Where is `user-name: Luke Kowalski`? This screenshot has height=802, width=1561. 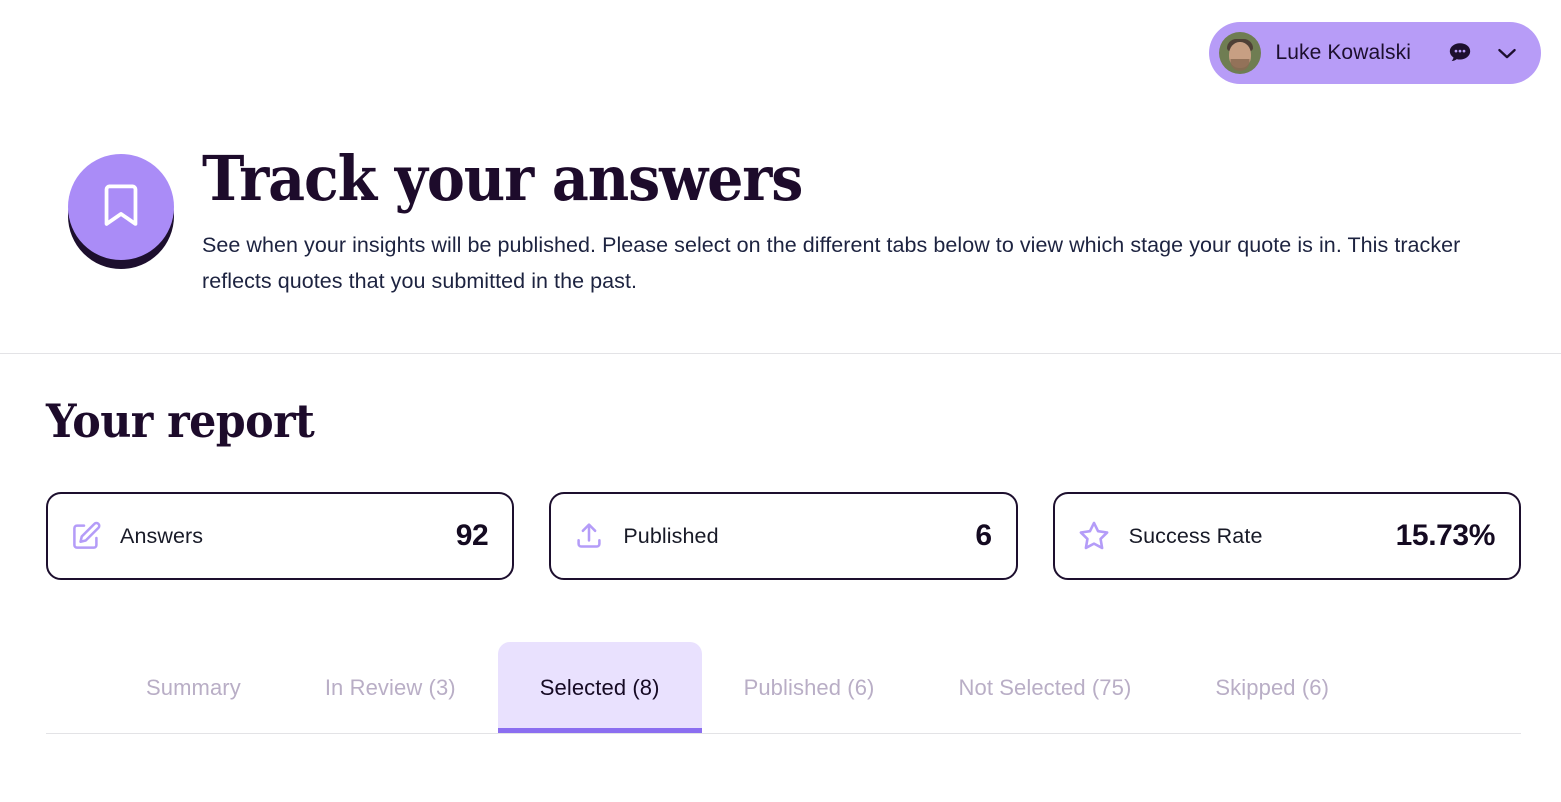
user-name: Luke Kowalski is located at coordinates (1343, 52).